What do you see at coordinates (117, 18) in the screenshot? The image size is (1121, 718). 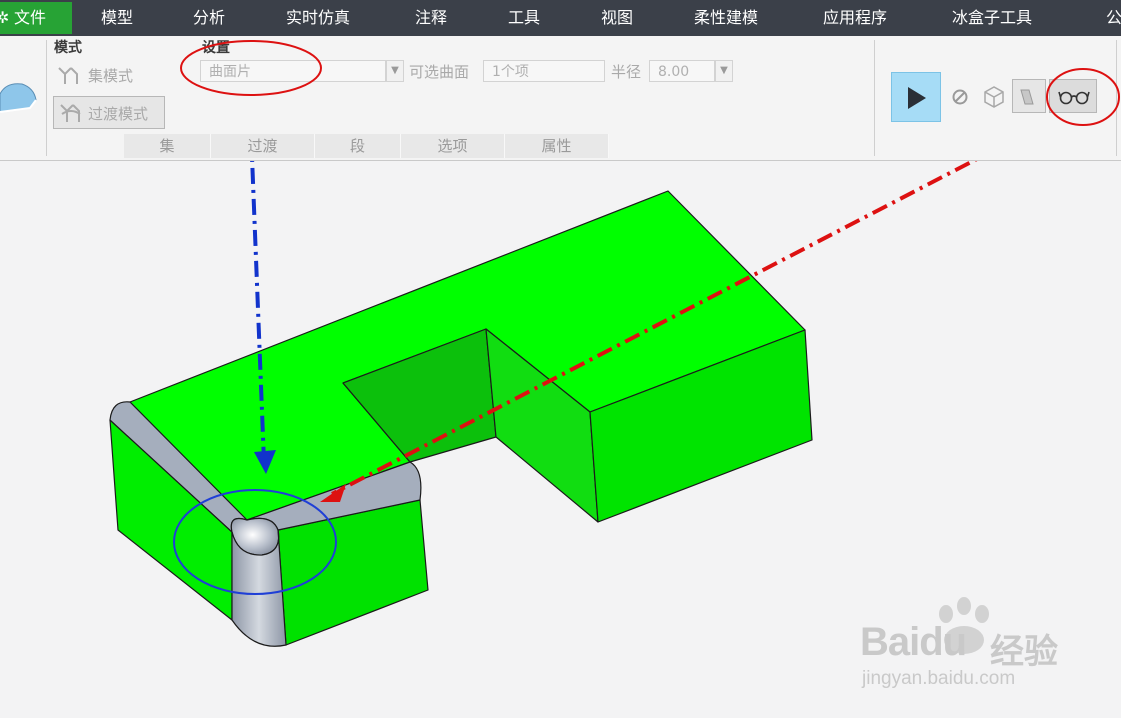 I see `menu-model: 模型` at bounding box center [117, 18].